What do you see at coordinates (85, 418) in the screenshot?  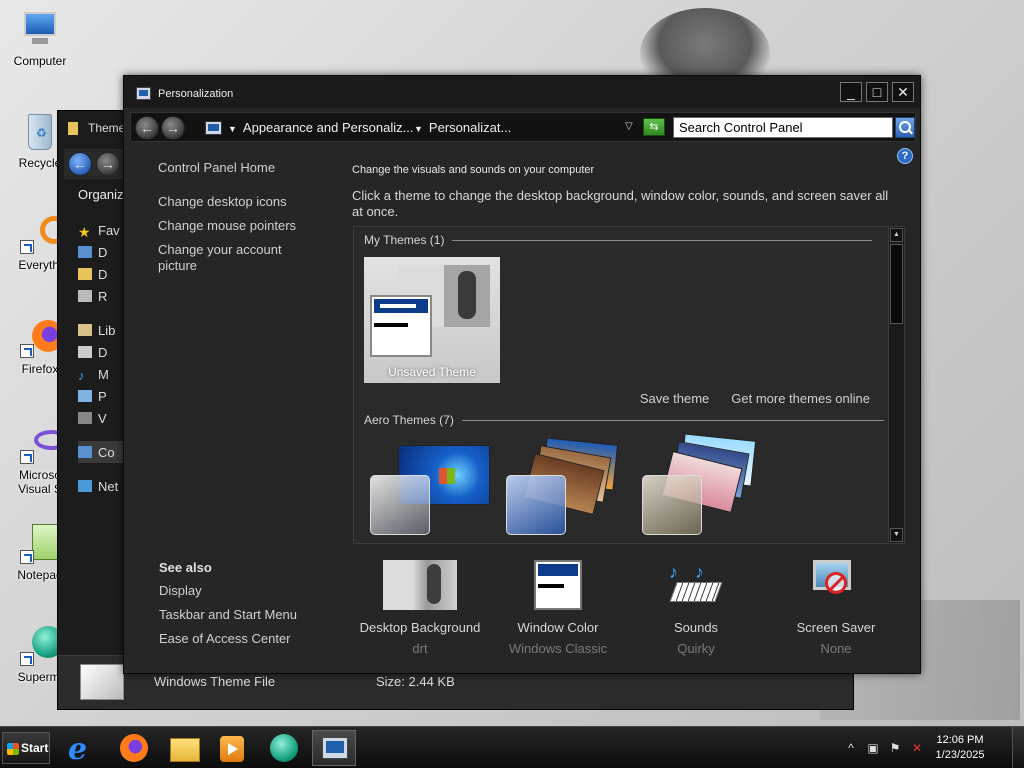 I see `videos-icon` at bounding box center [85, 418].